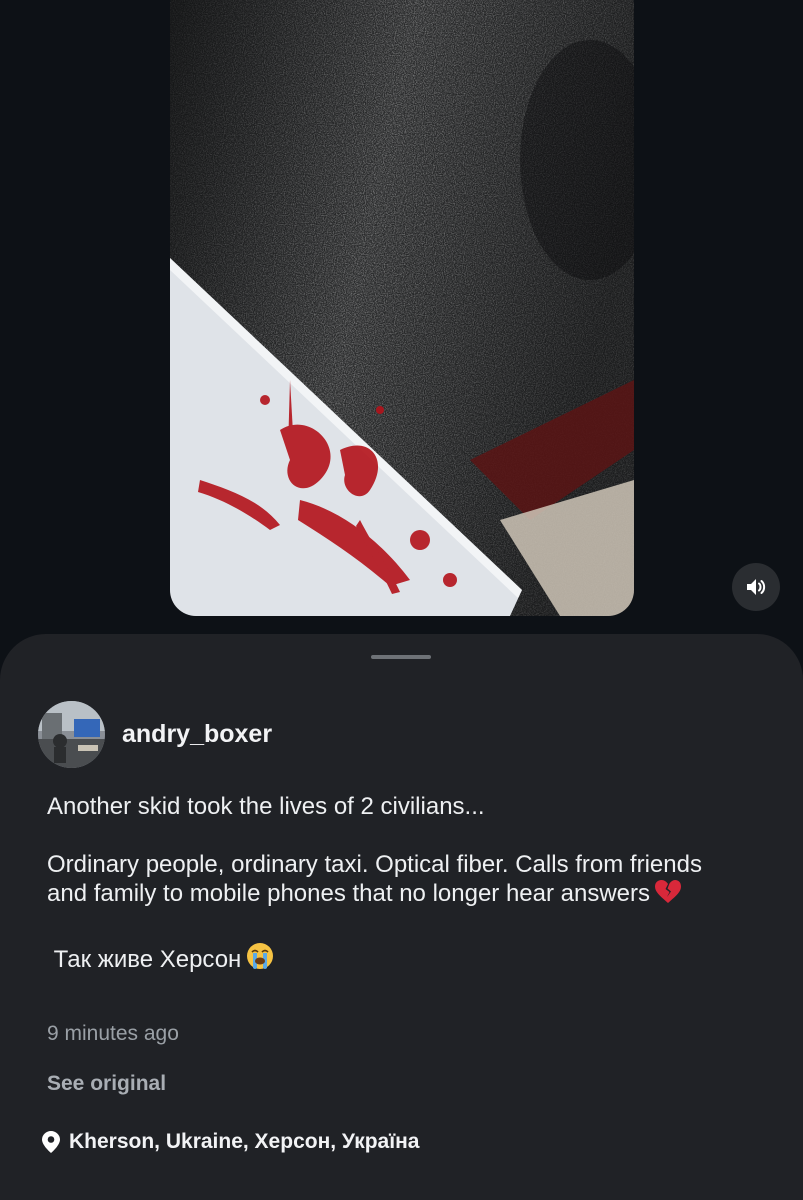  Describe the element at coordinates (106, 1084) in the screenshot. I see `see-original-link: See original` at that location.